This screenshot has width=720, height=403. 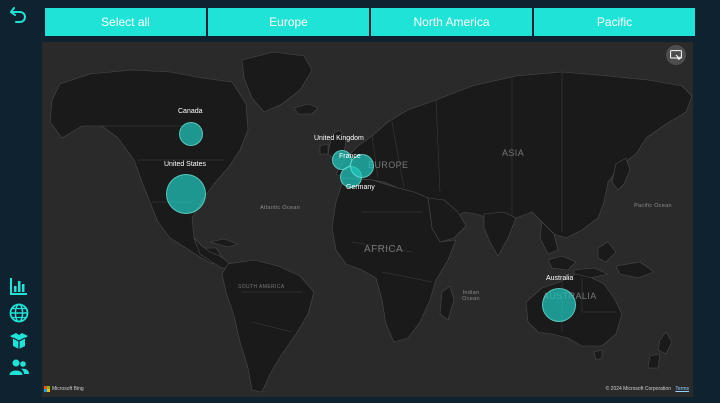 I want to click on undo-arrow-icon, so click(x=18, y=15).